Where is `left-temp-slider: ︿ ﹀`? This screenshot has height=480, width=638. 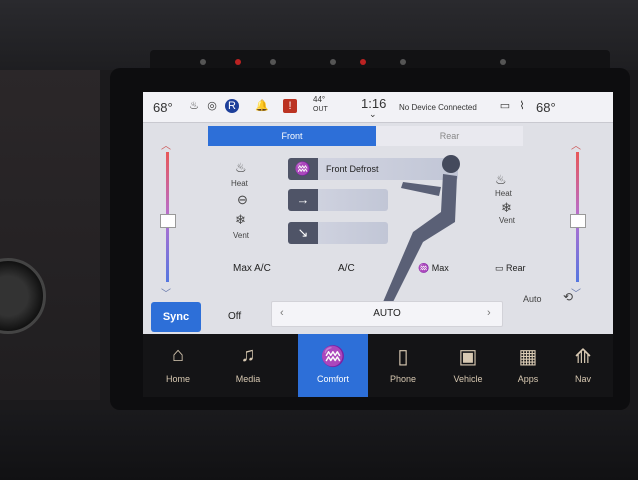 left-temp-slider: ︿ ﹀ is located at coordinates (168, 219).